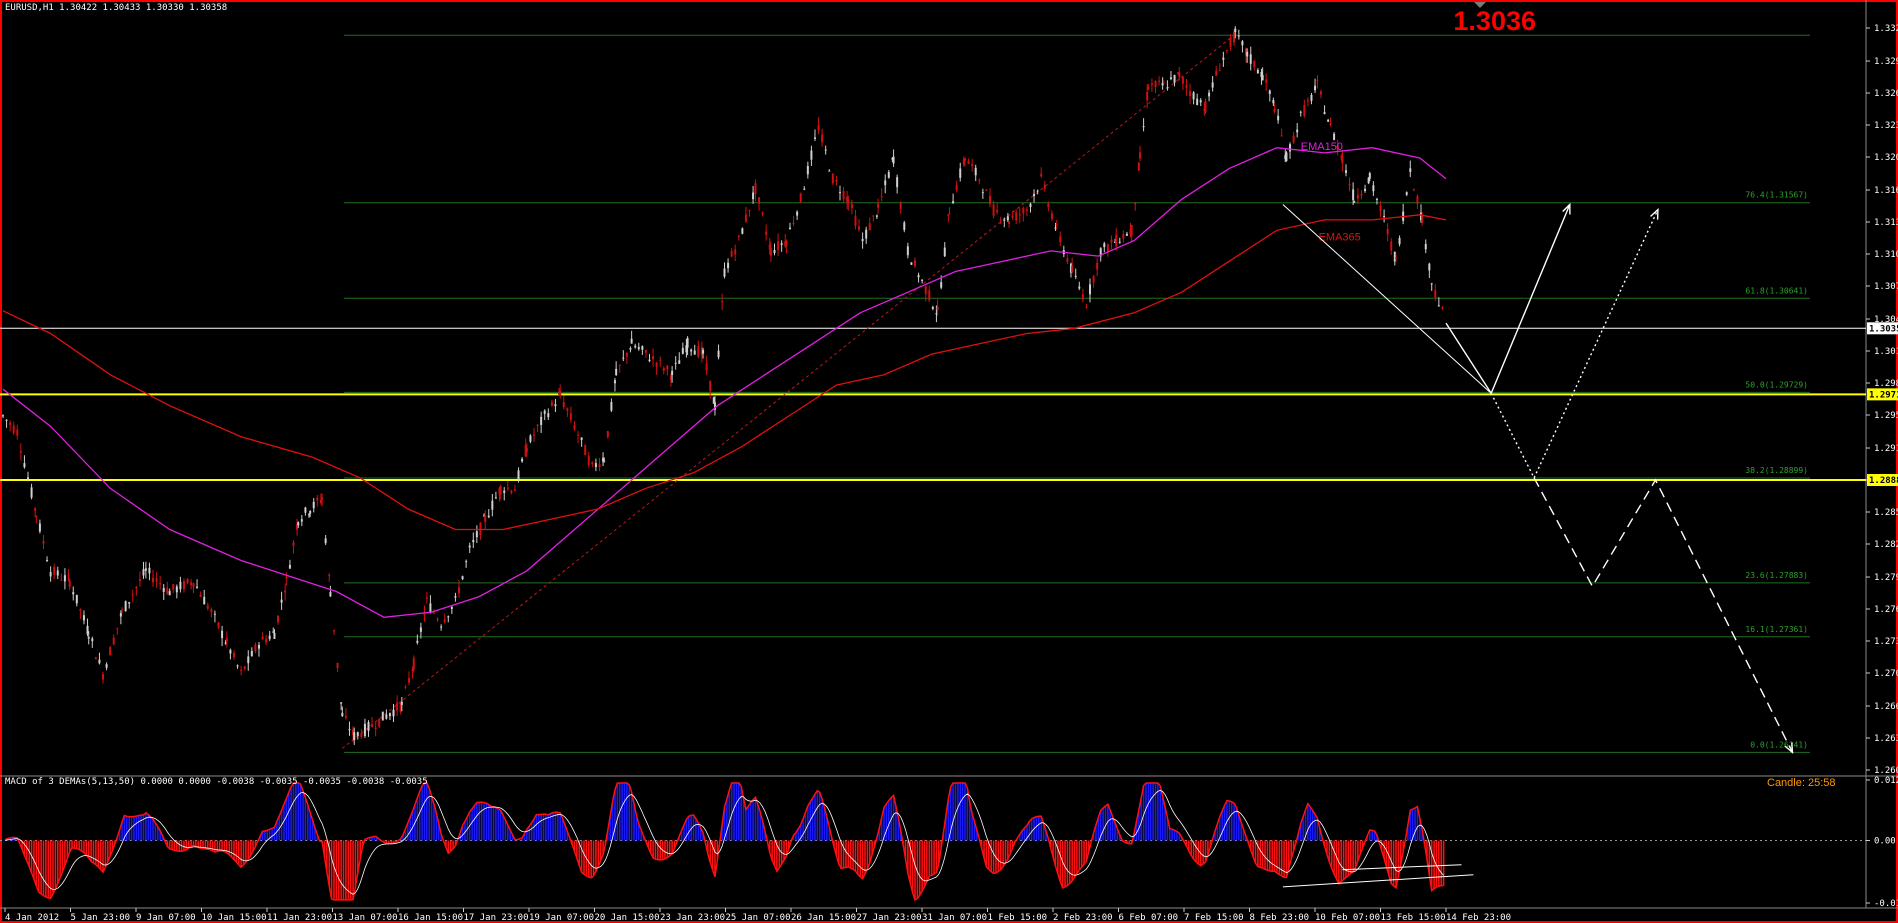 The height and width of the screenshot is (923, 1898). I want to click on y-tick-label: 1.2982, so click(1886, 384).